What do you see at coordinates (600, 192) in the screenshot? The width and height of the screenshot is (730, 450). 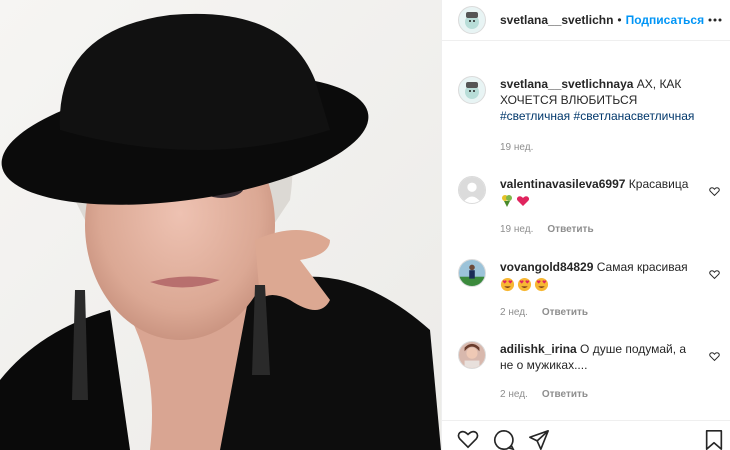 I see `comment-body: valentinavasileva6997 Красавица` at bounding box center [600, 192].